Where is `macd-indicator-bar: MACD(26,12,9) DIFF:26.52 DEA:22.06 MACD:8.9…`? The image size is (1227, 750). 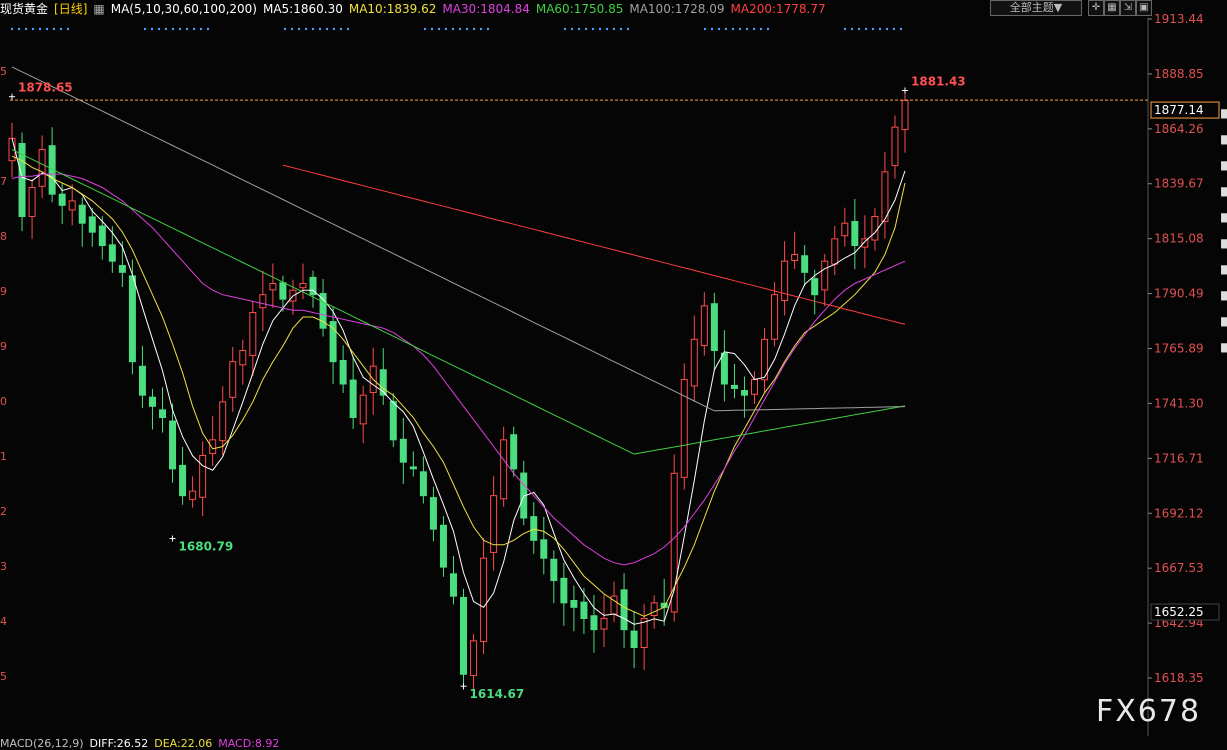
macd-indicator-bar: MACD(26,12,9) DIFF:26.52 DEA:22.06 MACD:8.9… is located at coordinates (142, 744).